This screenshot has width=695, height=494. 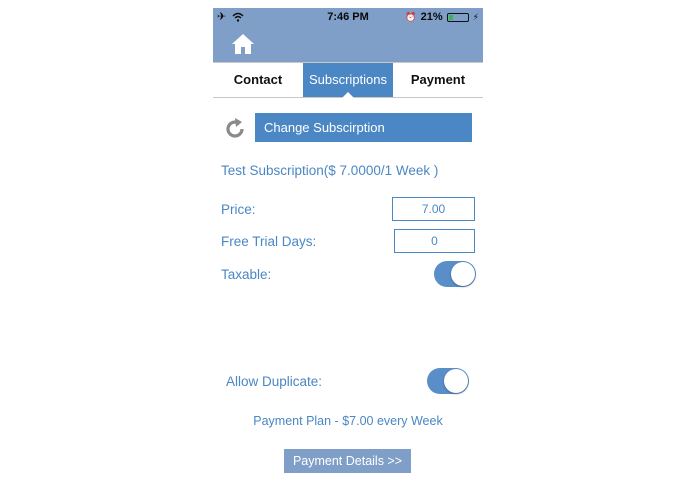 What do you see at coordinates (457, 17) in the screenshot?
I see `battery-icon` at bounding box center [457, 17].